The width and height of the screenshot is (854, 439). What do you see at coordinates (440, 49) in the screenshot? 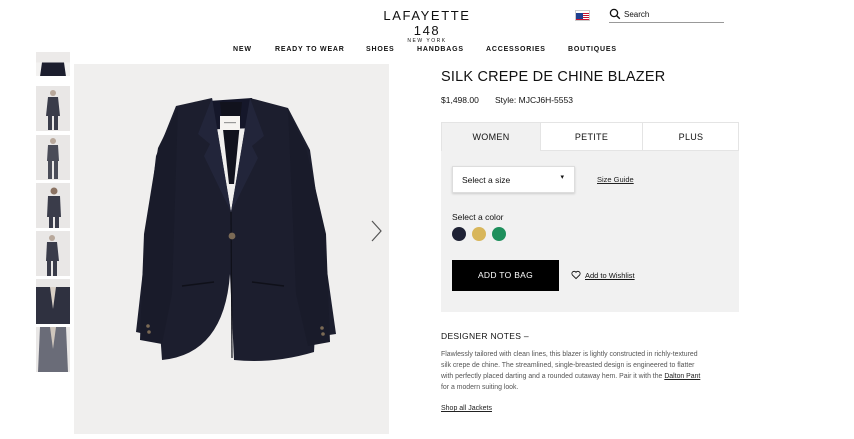
I see `nav-item-handbags: HANDBAGS` at bounding box center [440, 49].